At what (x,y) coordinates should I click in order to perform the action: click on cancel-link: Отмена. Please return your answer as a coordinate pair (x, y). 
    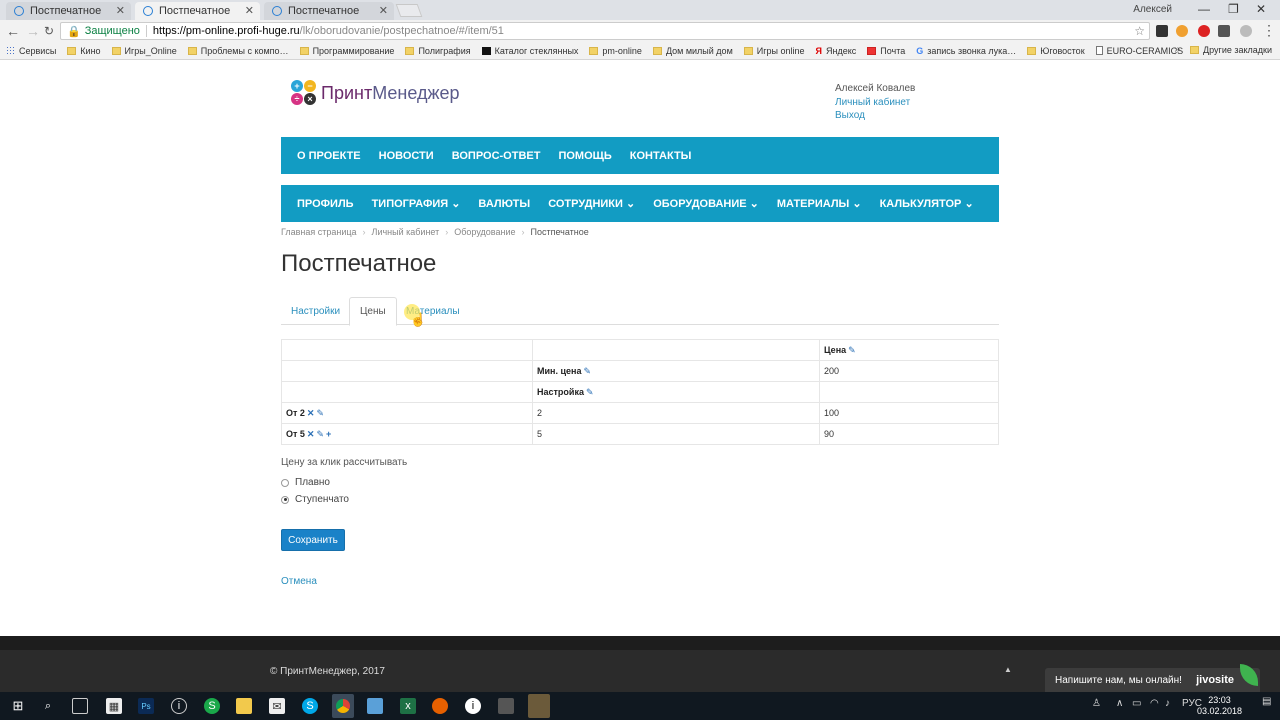
    Looking at the image, I should click on (299, 581).